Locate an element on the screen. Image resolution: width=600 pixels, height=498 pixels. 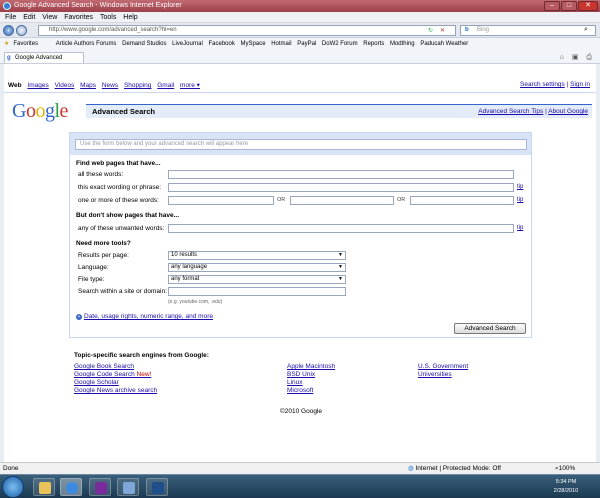
clock-date: 2/28/2010 is located at coordinates (566, 491).